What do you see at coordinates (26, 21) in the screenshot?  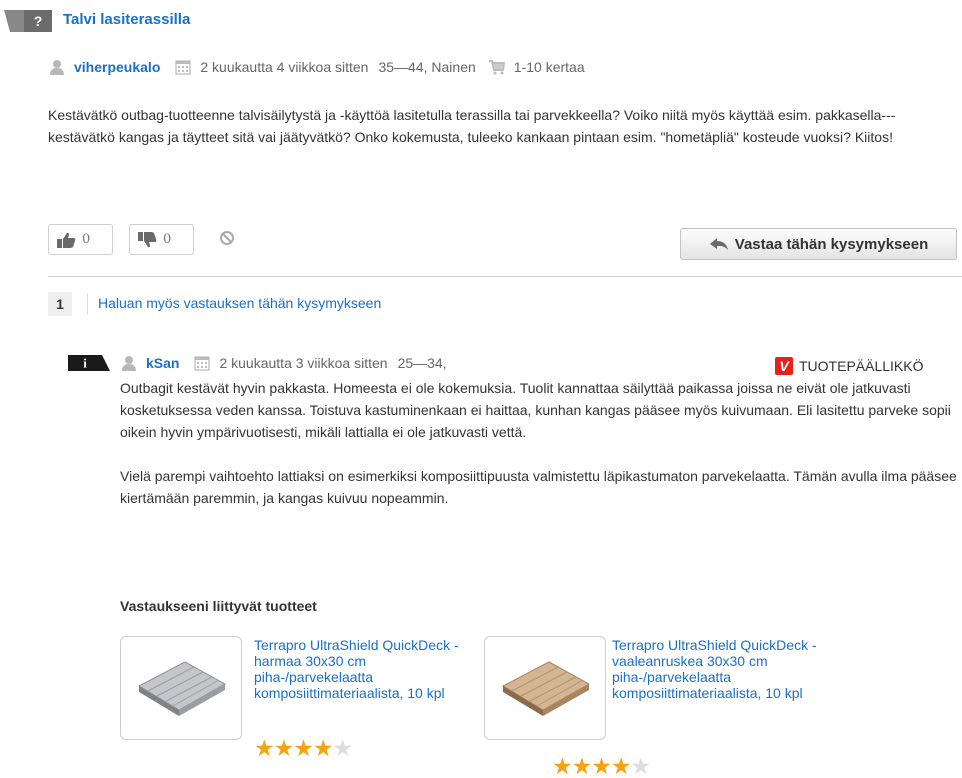 I see `question-badge: ?` at bounding box center [26, 21].